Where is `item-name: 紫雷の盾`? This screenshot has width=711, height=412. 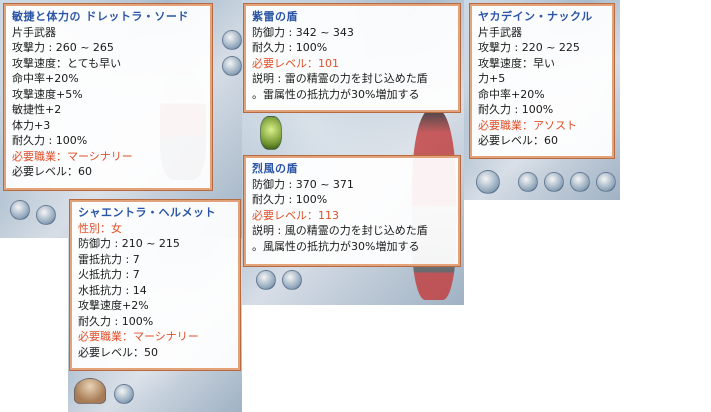 item-name: 紫雷の盾 is located at coordinates (275, 16).